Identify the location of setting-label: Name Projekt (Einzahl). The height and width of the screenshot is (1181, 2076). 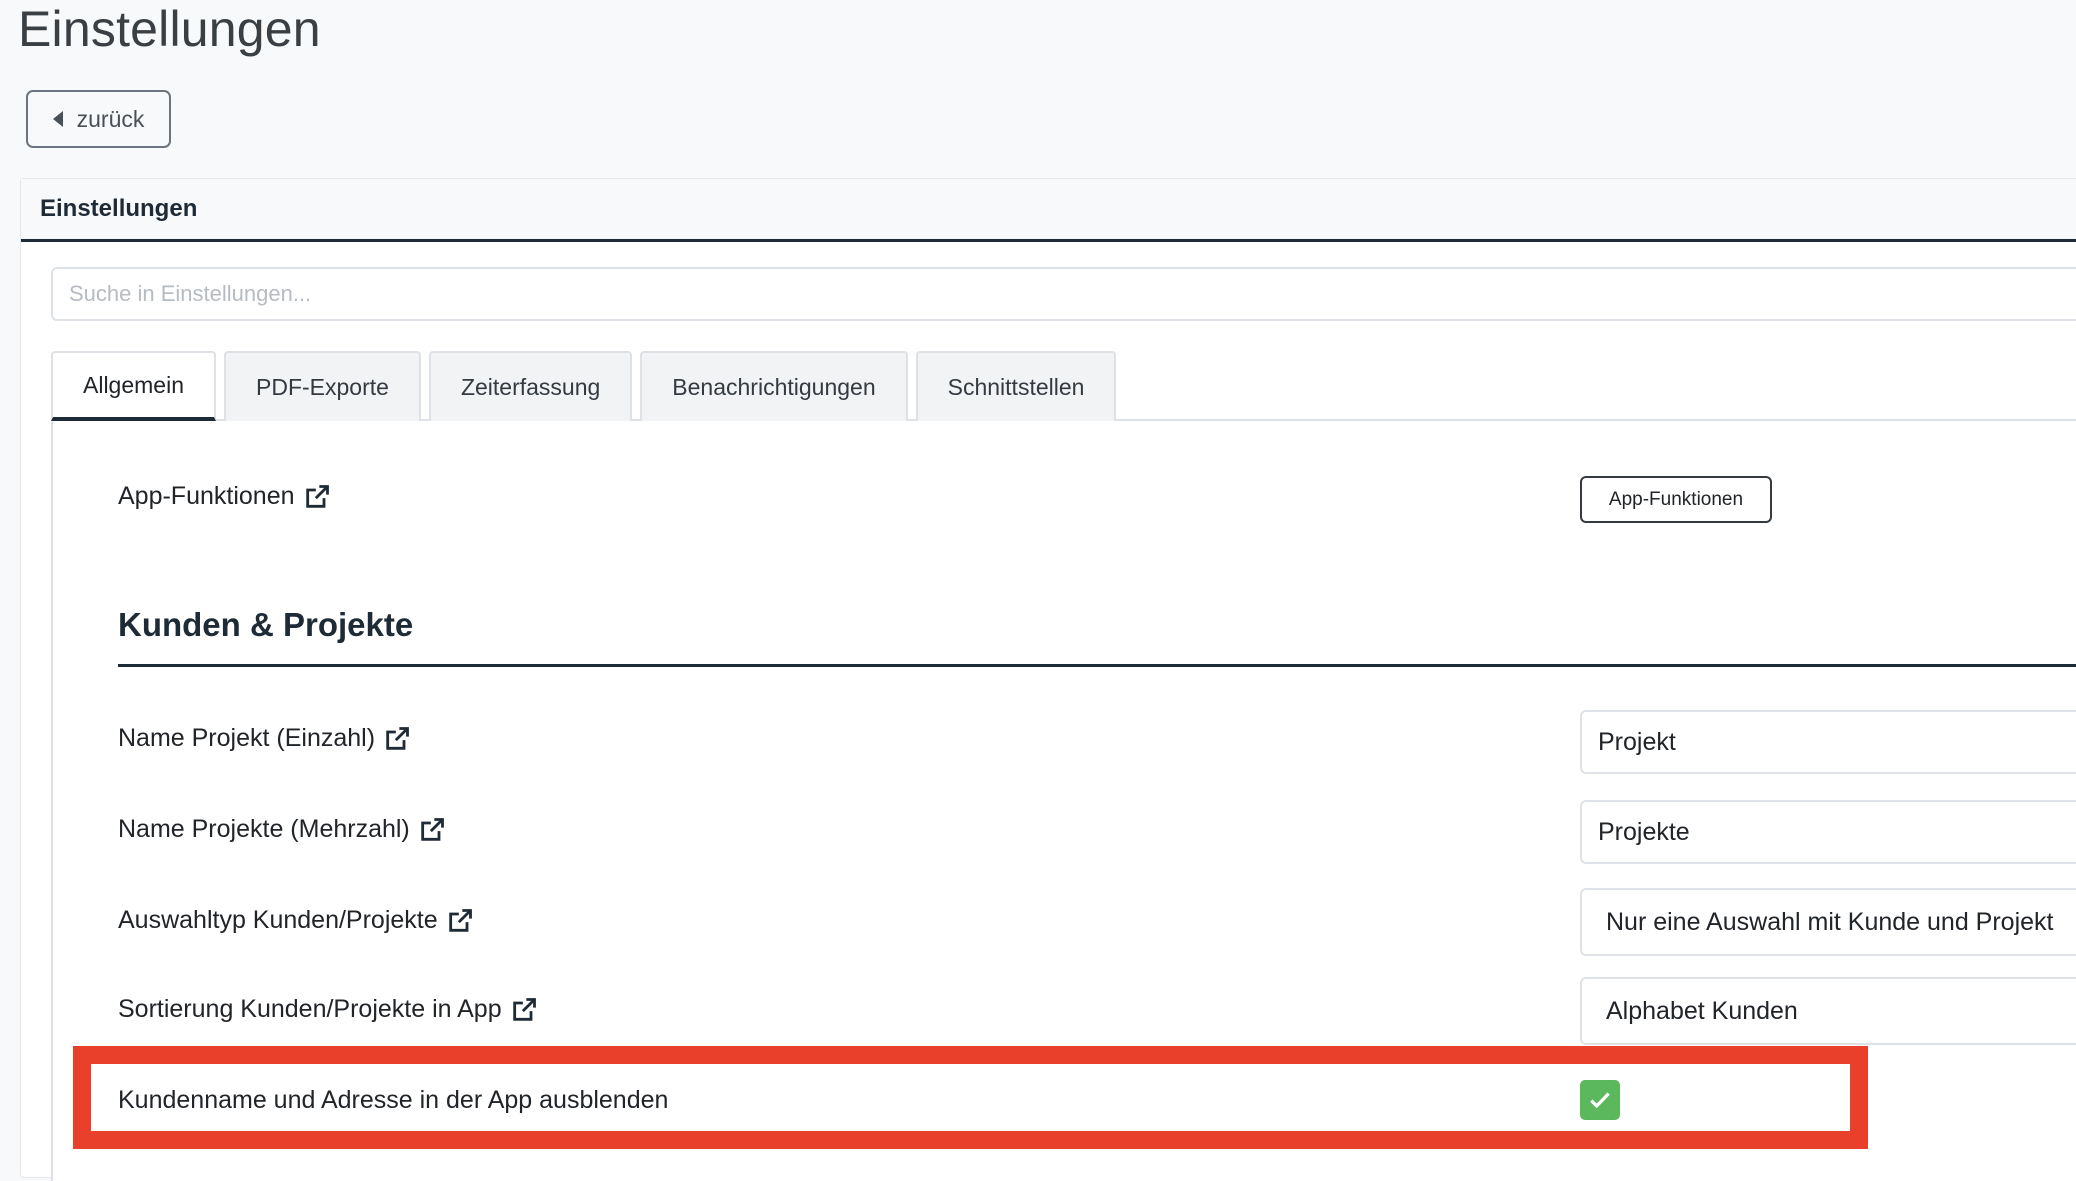
(247, 738).